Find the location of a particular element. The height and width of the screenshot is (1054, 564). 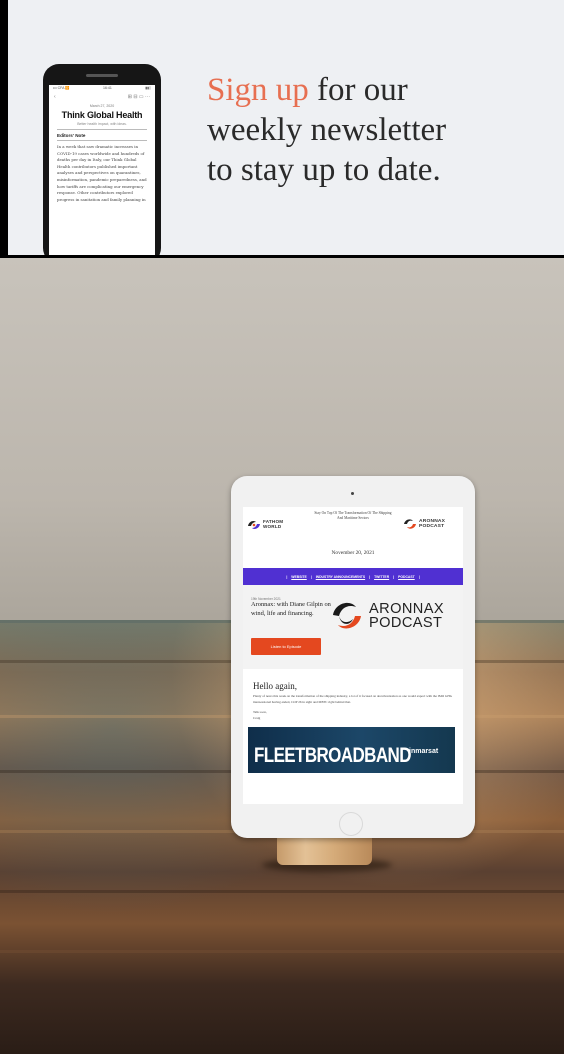

headline-line-1: Sign up for our is located at coordinates (326, 90).